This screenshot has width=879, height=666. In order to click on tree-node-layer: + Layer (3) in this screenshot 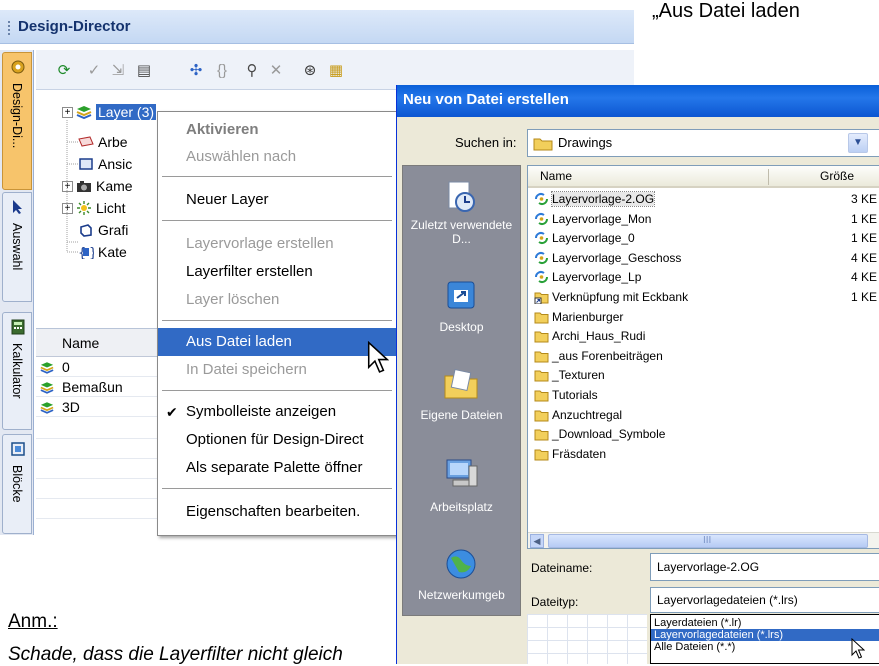, I will do `click(109, 112)`.